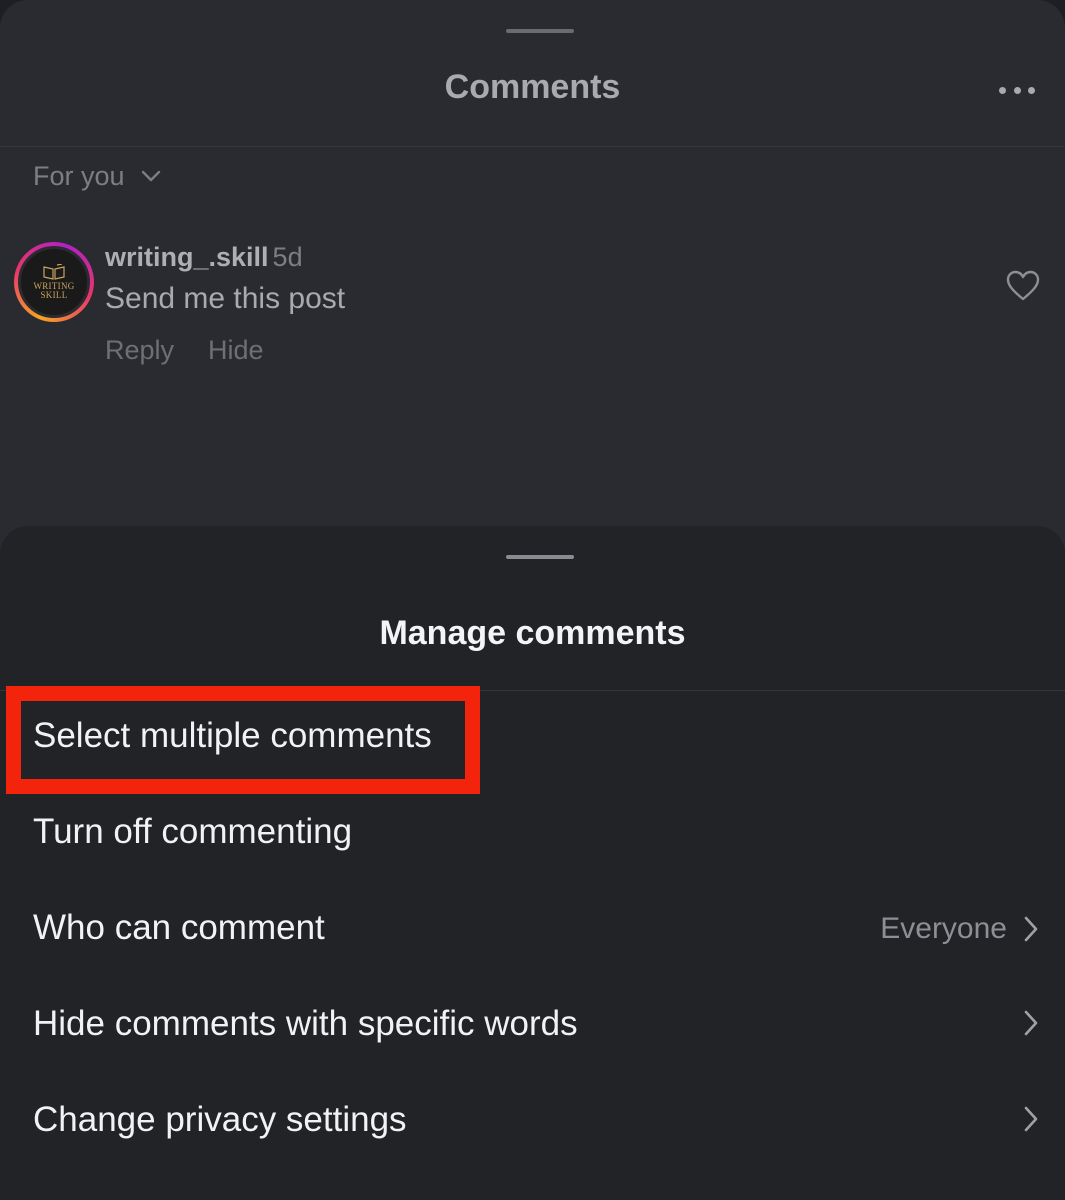  Describe the element at coordinates (540, 31) in the screenshot. I see `comments-sheet-grabber` at that location.